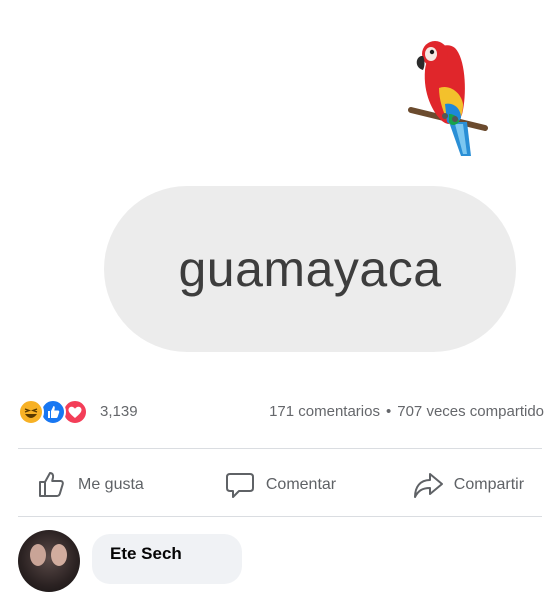  Describe the element at coordinates (451, 485) in the screenshot. I see `share-button: Compartir` at that location.